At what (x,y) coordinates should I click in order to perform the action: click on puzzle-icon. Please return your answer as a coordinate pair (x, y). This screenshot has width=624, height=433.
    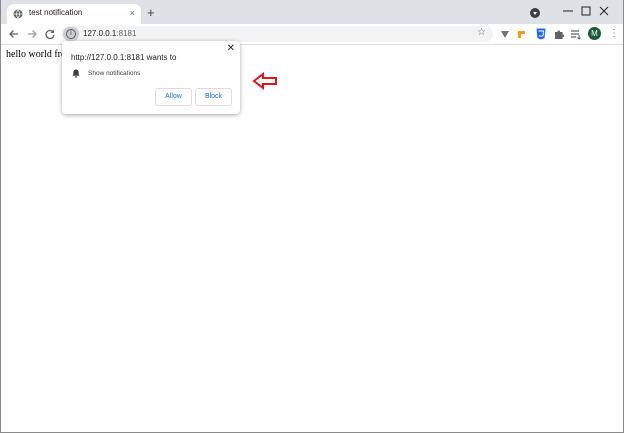
    Looking at the image, I should click on (559, 34).